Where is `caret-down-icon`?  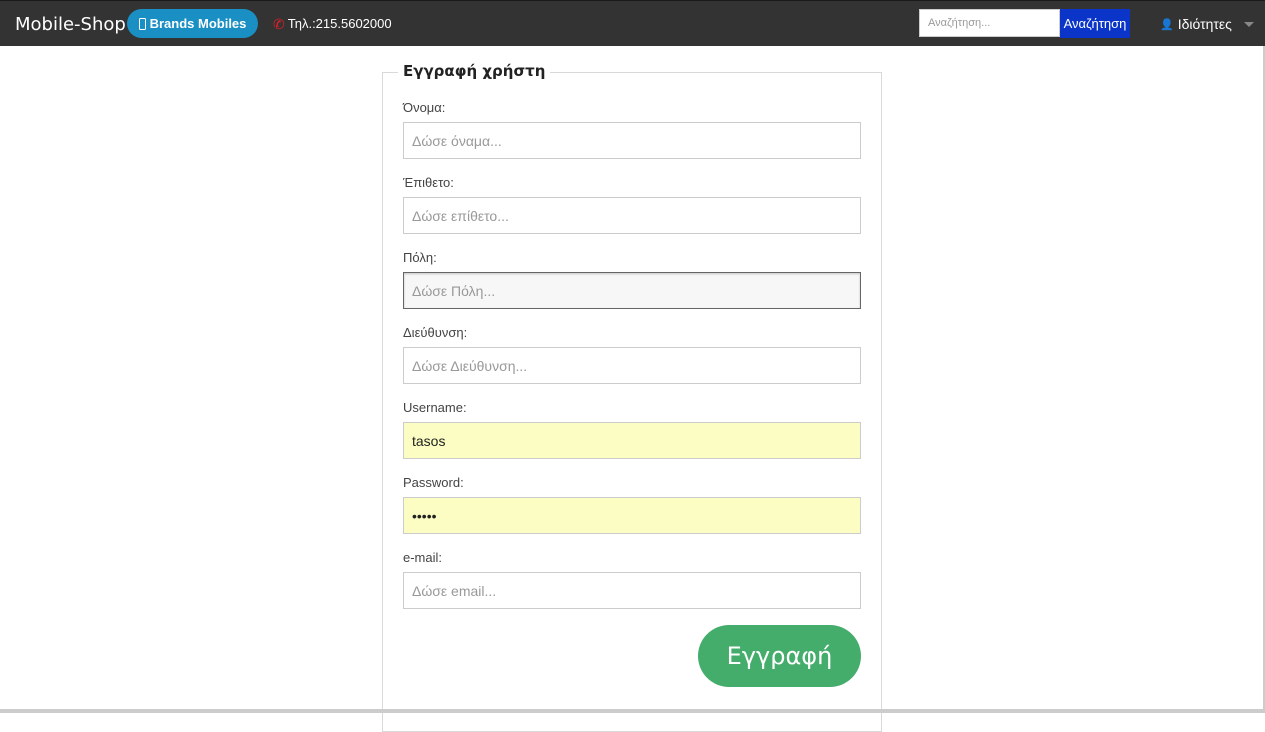
caret-down-icon is located at coordinates (1248, 24).